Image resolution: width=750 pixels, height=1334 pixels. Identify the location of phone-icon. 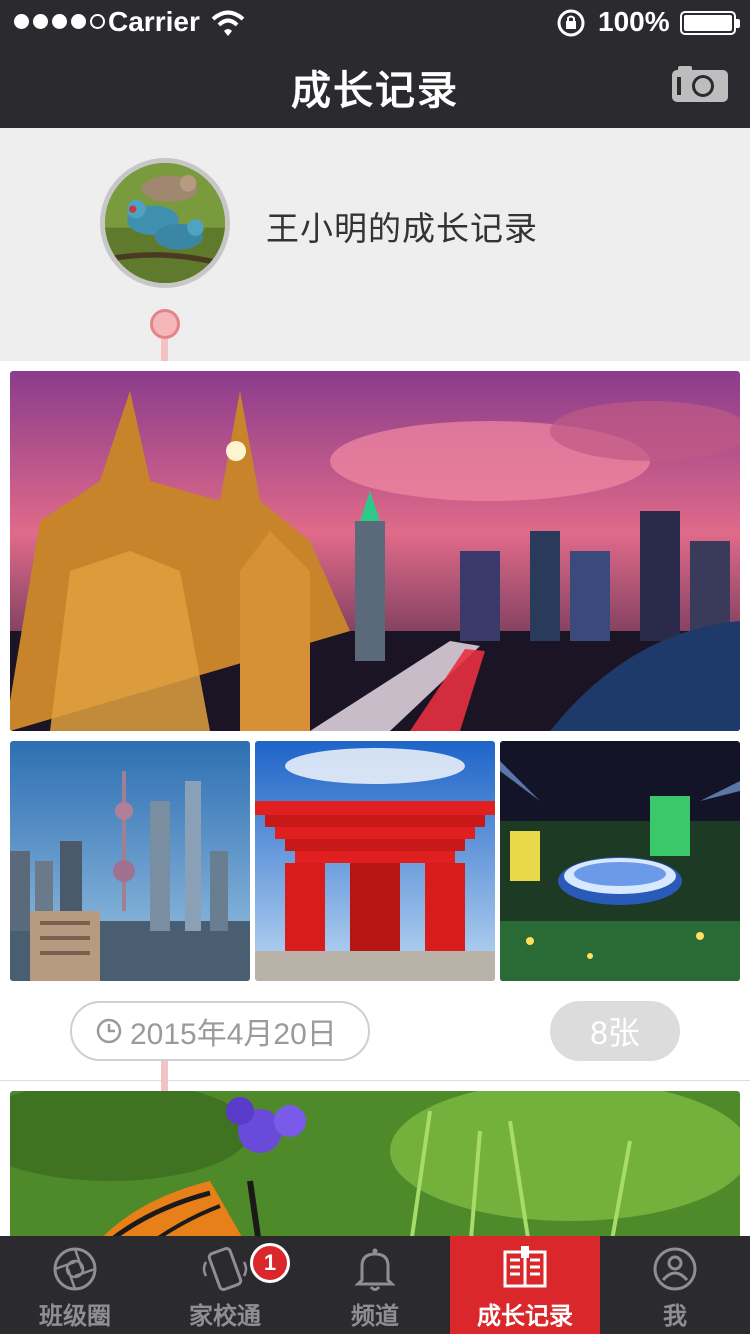
(225, 1269).